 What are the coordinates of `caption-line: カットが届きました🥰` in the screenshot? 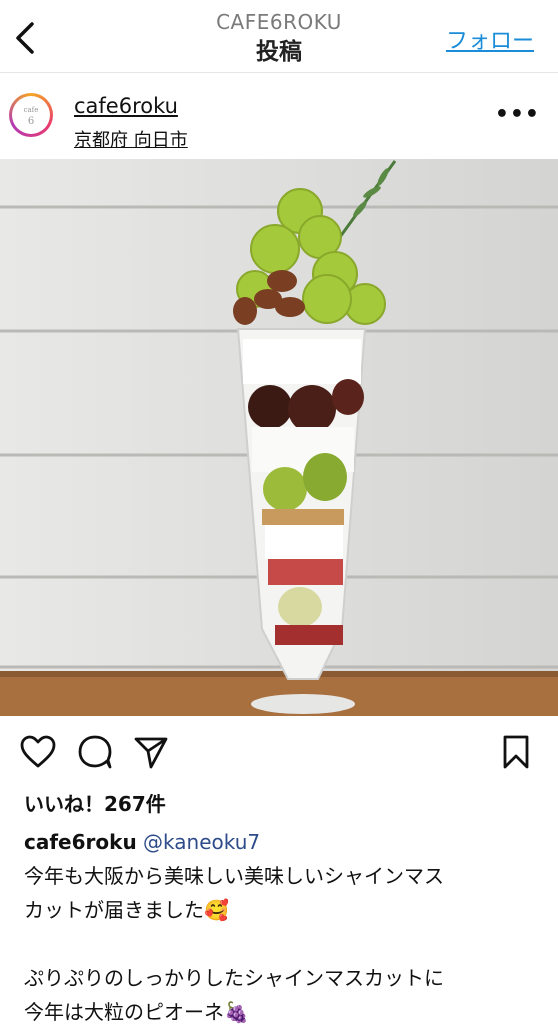 It's located at (126, 910).